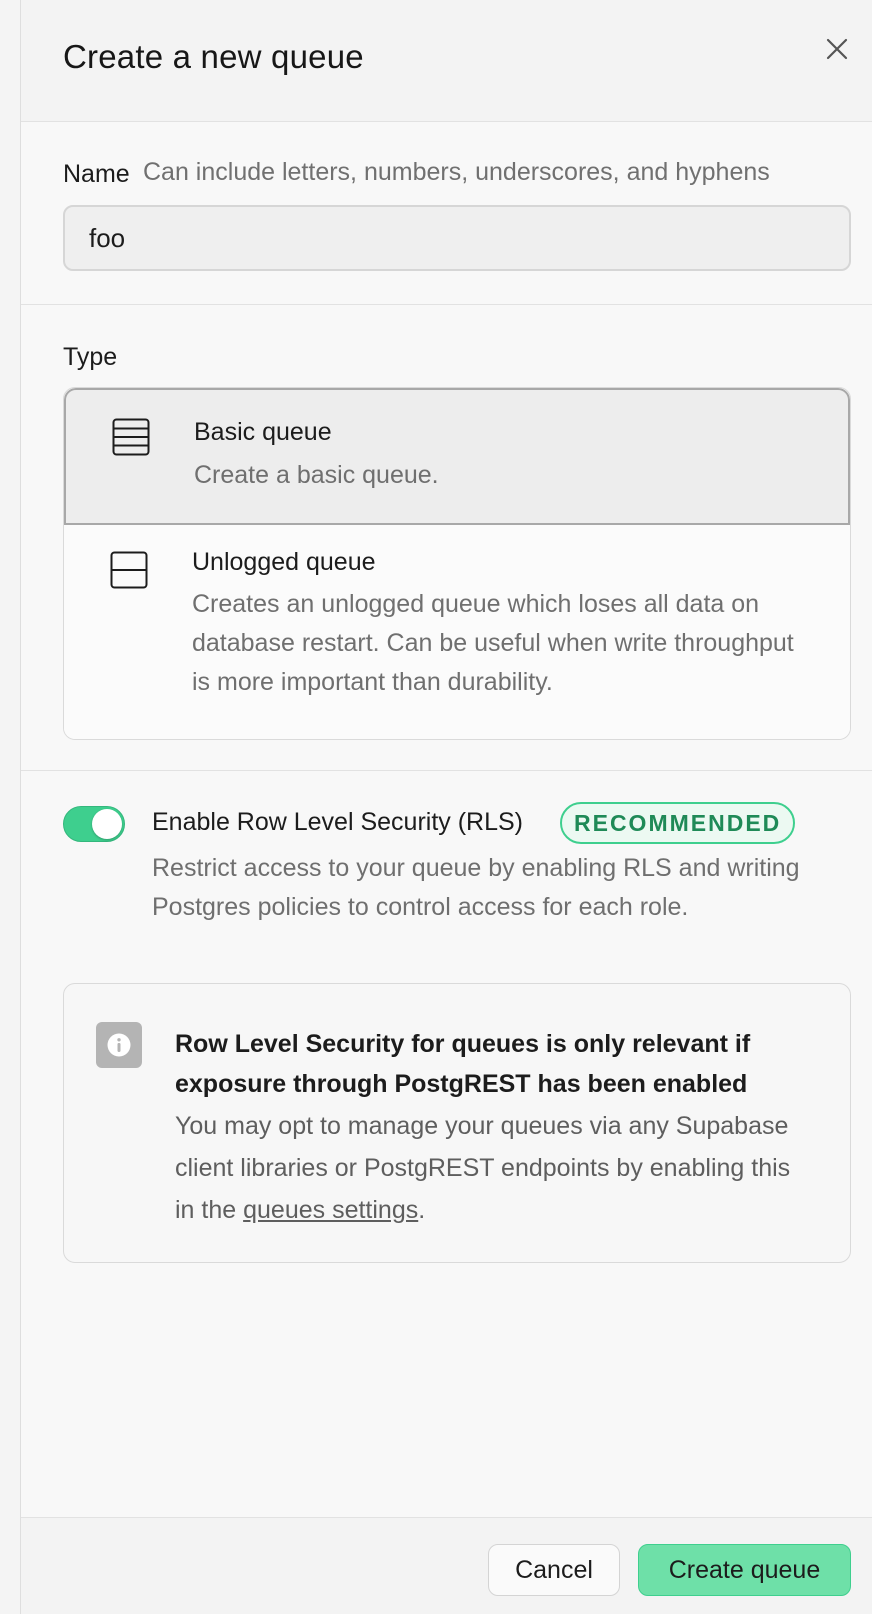 The height and width of the screenshot is (1614, 872). Describe the element at coordinates (554, 1570) in the screenshot. I see `cancel-button: Cancel` at that location.